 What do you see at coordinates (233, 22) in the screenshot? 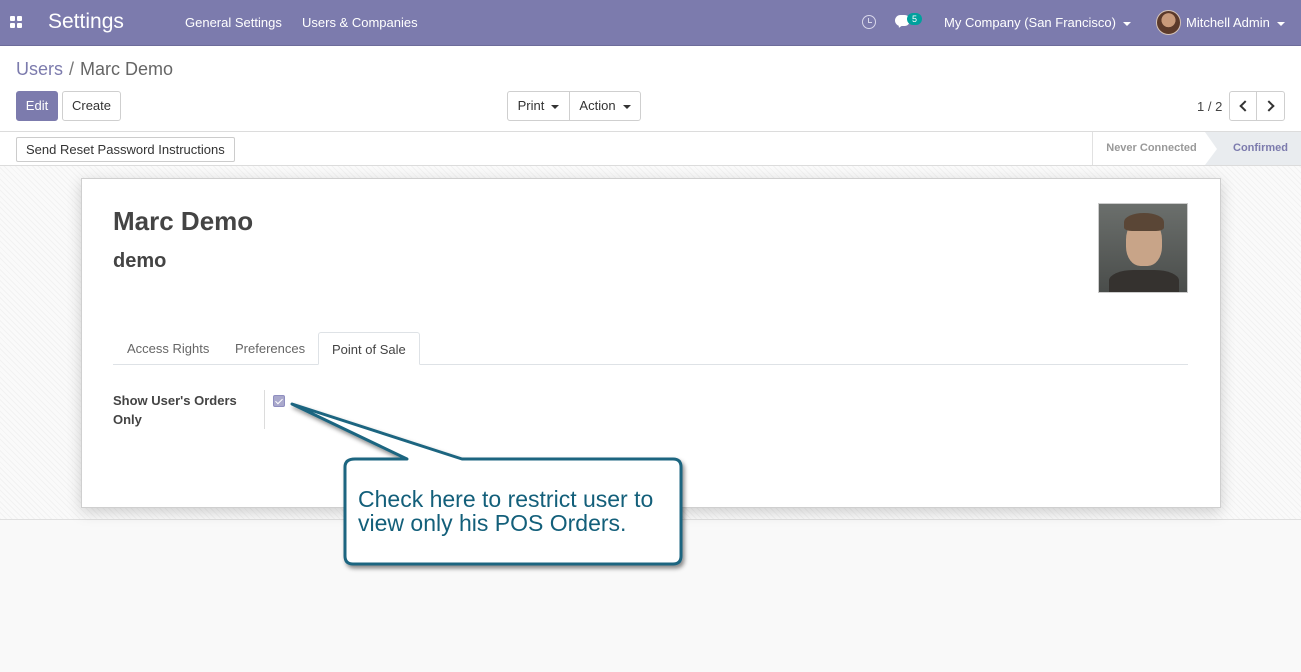
I see `menu-general-settings: General Settings` at bounding box center [233, 22].